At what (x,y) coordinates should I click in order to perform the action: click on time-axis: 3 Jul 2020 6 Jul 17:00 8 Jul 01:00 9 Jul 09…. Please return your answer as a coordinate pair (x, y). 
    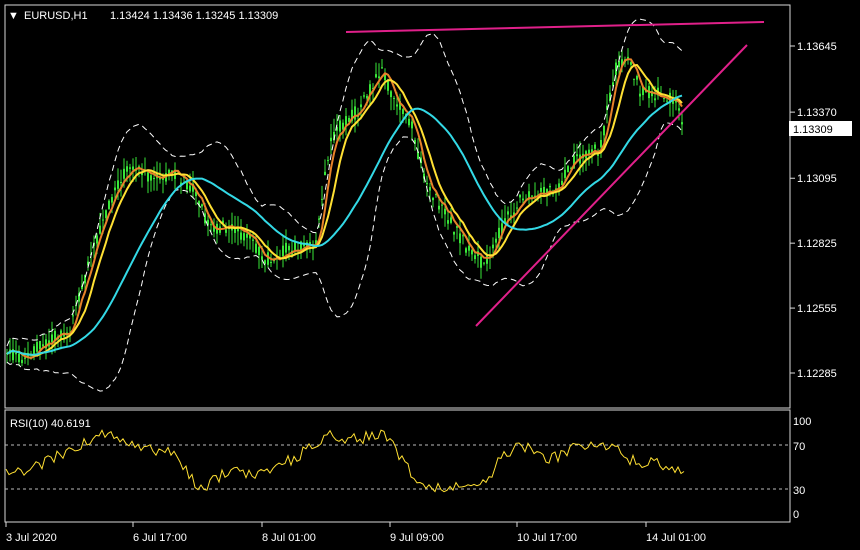
    Looking at the image, I should click on (355, 533).